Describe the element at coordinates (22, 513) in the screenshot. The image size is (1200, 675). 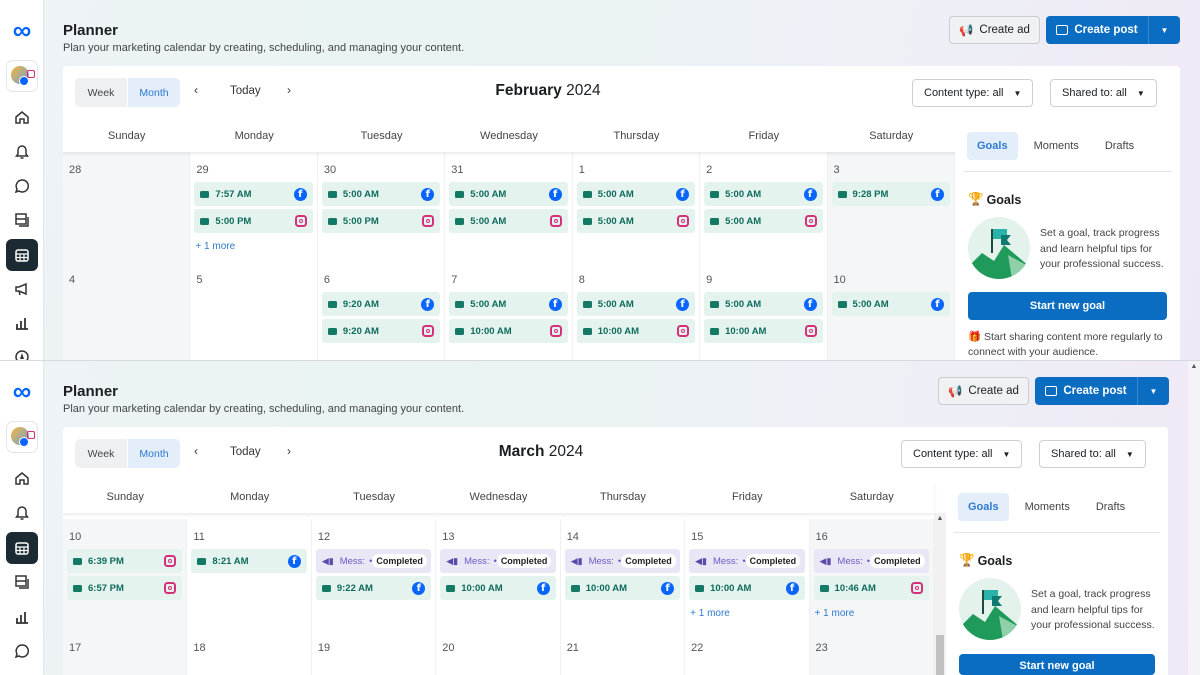
I see `sidebar-bell-button` at that location.